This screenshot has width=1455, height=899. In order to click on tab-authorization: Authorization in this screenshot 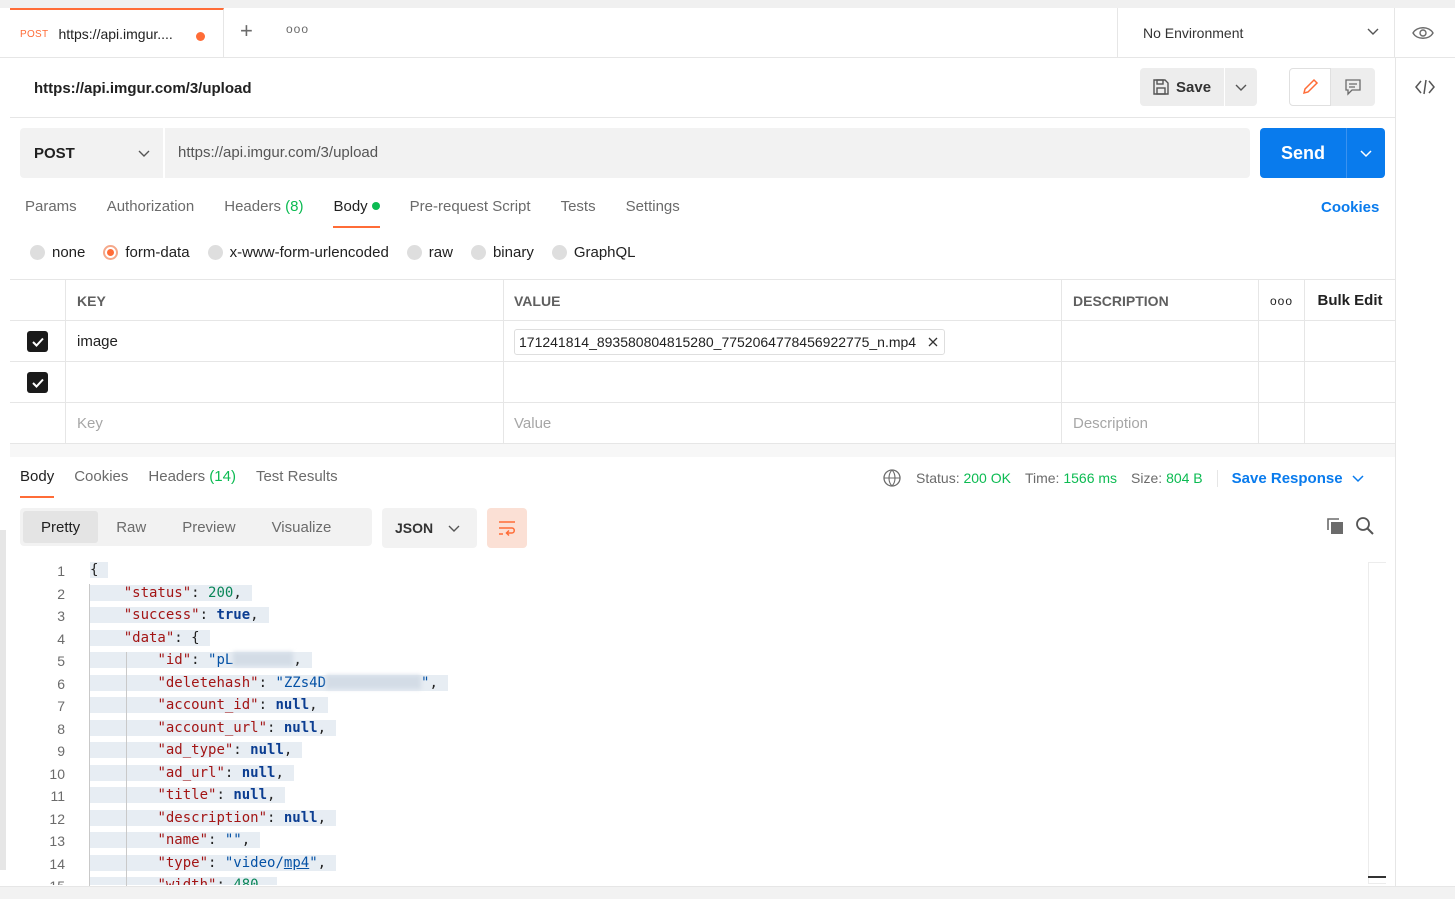, I will do `click(151, 213)`.